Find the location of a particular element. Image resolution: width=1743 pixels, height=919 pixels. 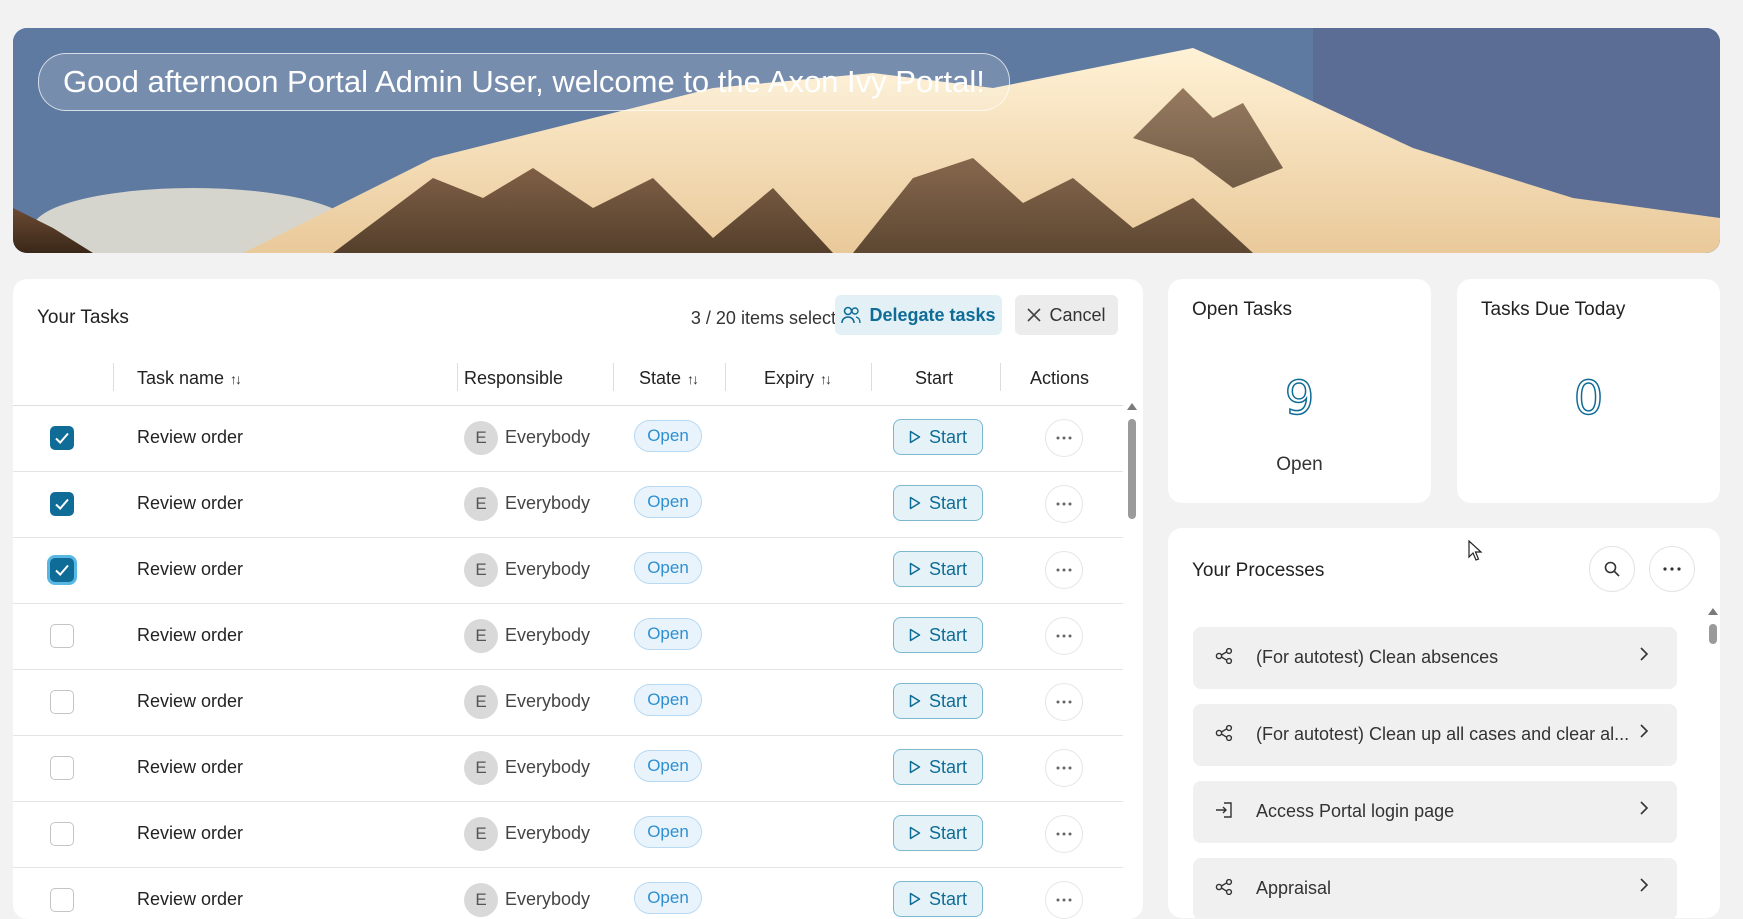

process-item: (For autotest) Clean absences is located at coordinates (1435, 658).